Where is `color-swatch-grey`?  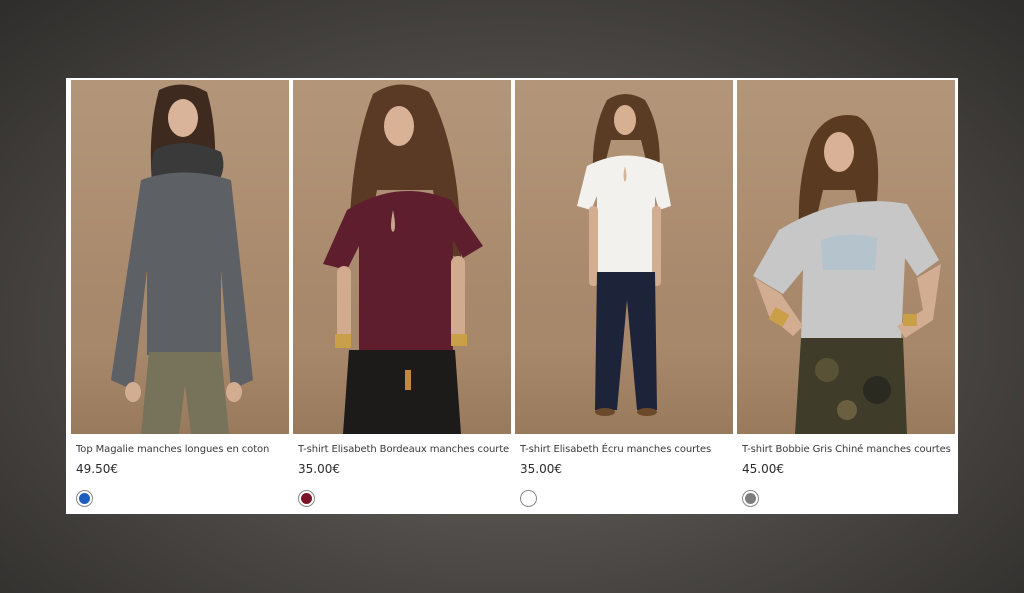
color-swatch-grey is located at coordinates (750, 498).